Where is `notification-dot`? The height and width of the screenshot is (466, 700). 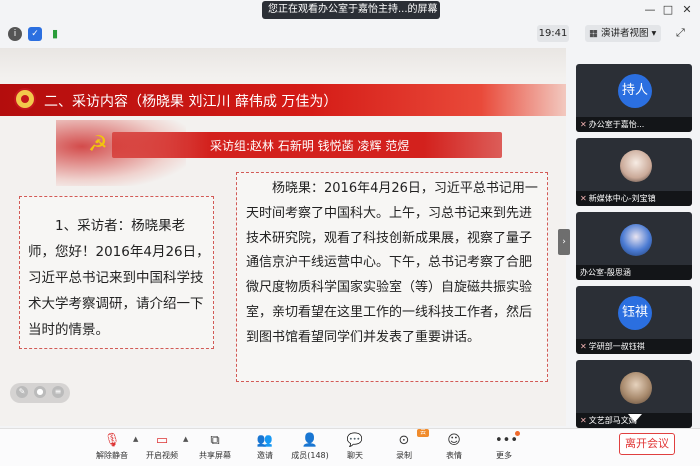 notification-dot is located at coordinates (517, 433).